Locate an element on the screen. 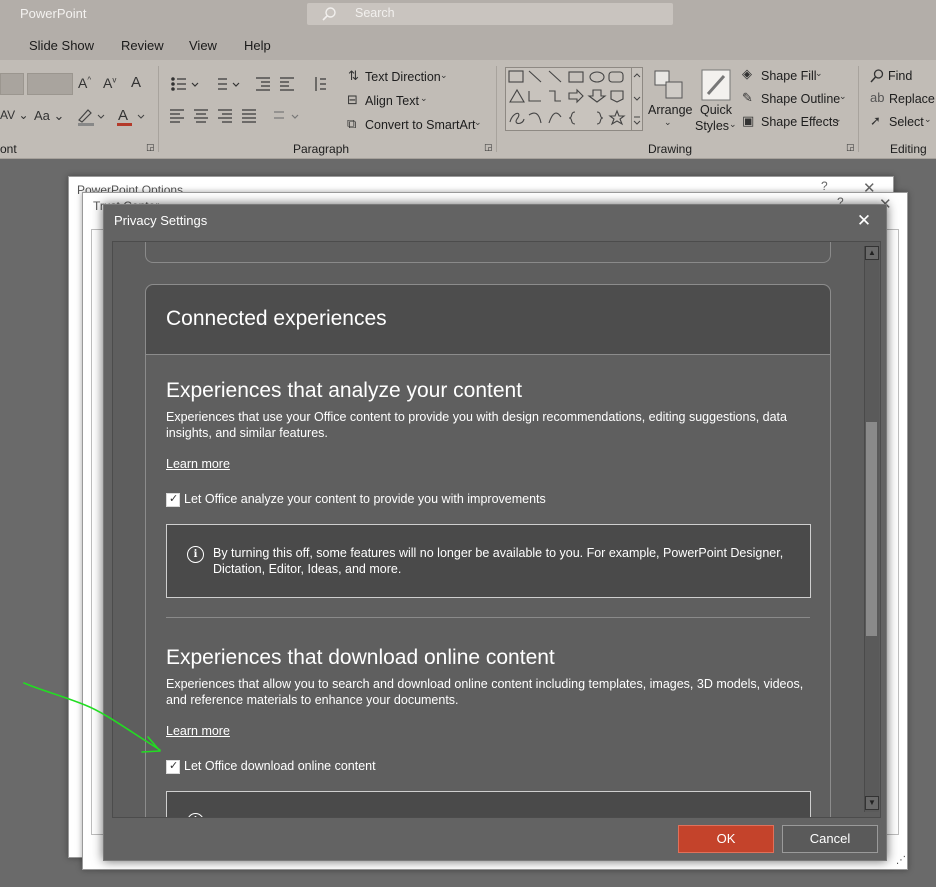 Image resolution: width=936 pixels, height=887 pixels. download-section-title: Experiences that download online content is located at coordinates (360, 657).